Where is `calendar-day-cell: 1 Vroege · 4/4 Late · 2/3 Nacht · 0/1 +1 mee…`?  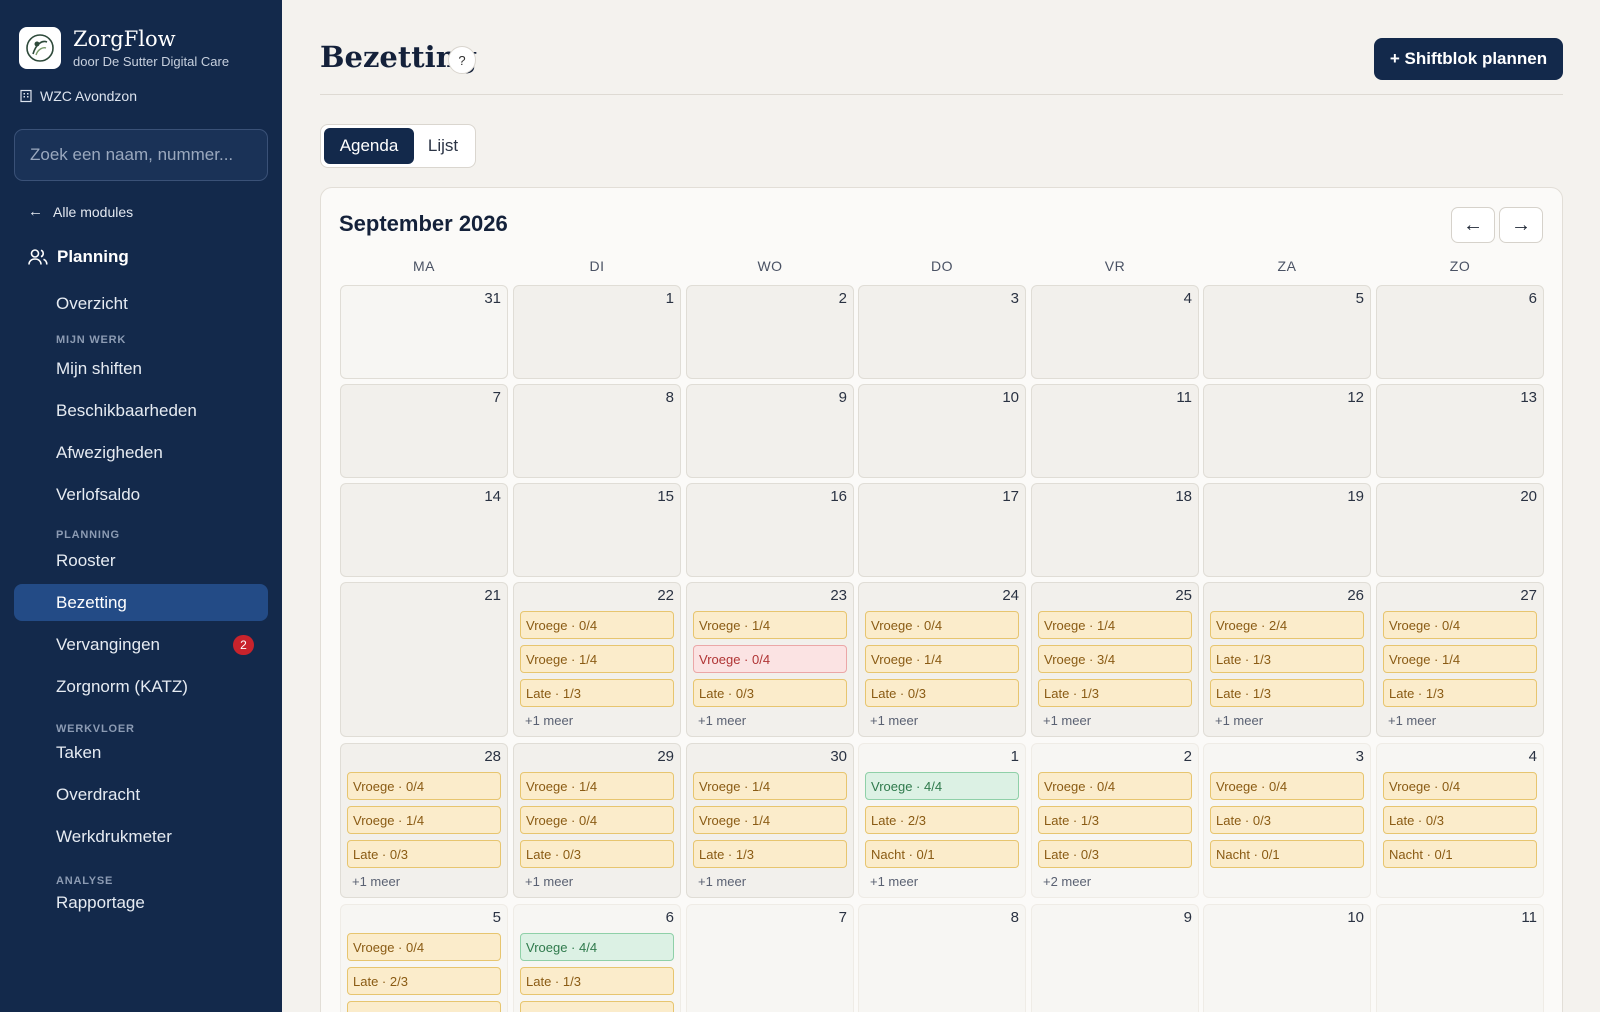 calendar-day-cell: 1 Vroege · 4/4 Late · 2/3 Nacht · 0/1 +1 mee… is located at coordinates (942, 820).